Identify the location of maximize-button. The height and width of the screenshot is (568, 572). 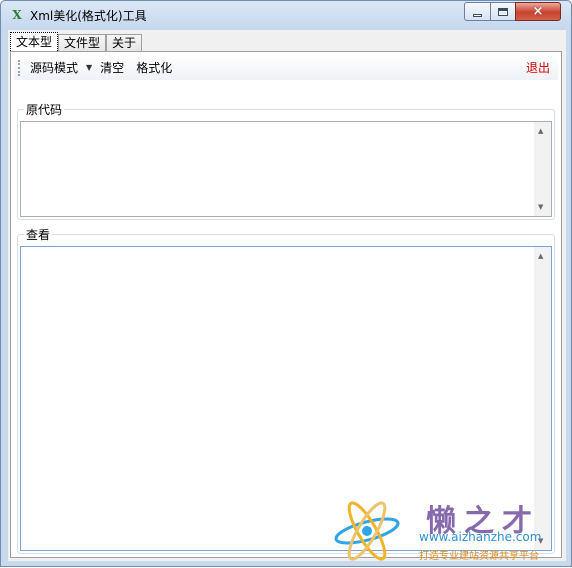
(503, 11).